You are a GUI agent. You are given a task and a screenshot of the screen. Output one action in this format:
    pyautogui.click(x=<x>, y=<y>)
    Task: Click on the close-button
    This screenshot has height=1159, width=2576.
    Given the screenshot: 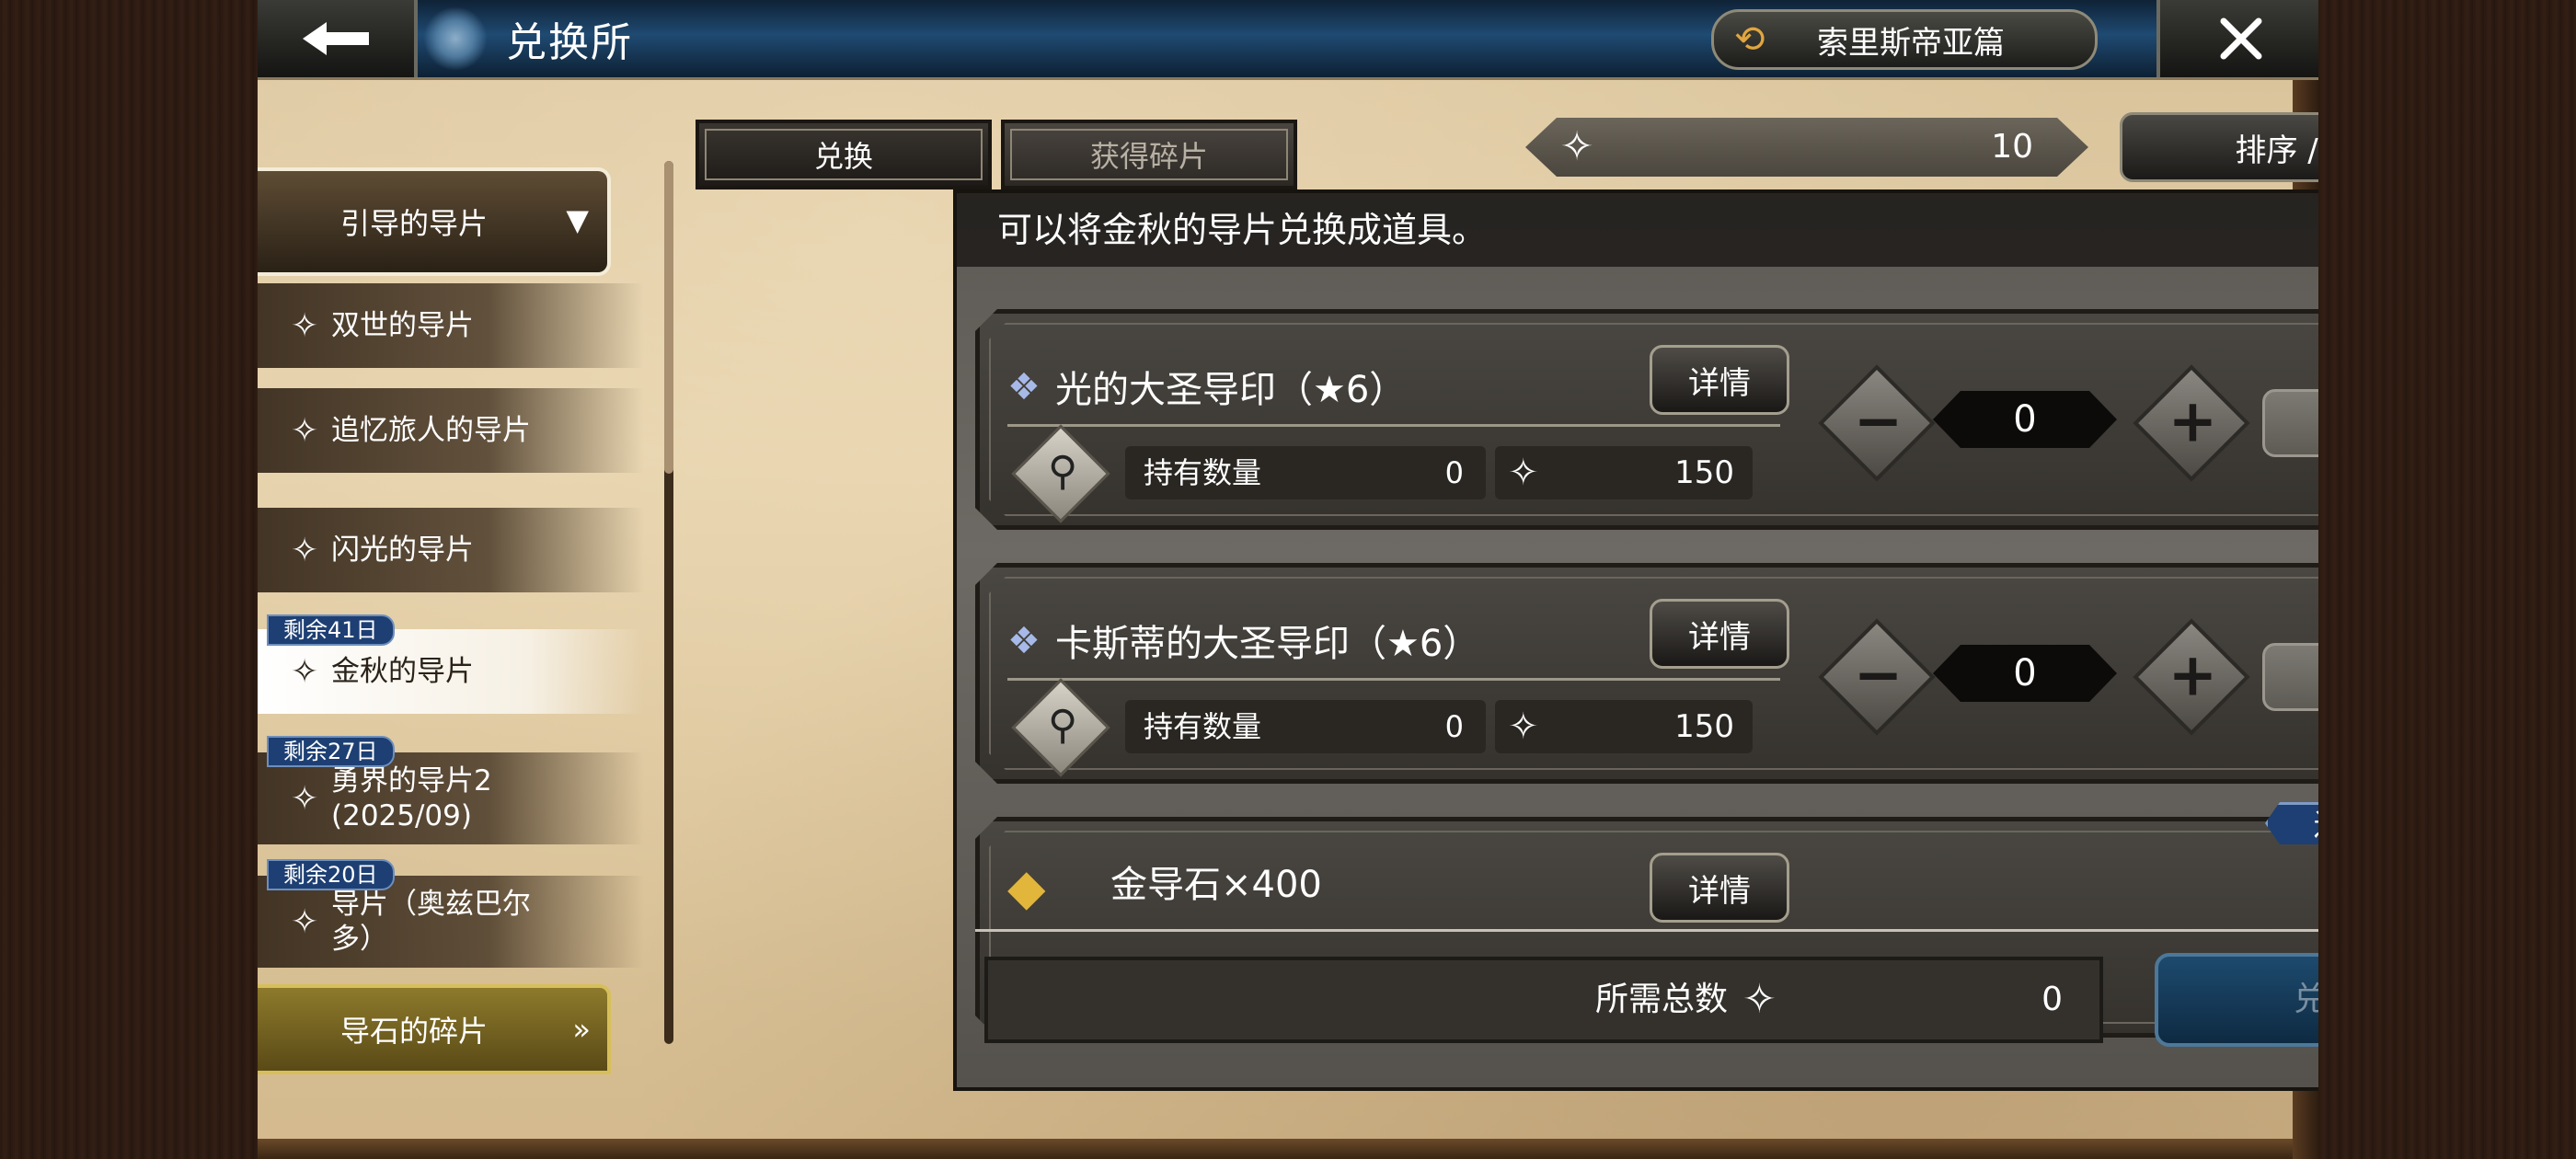 What is the action you would take?
    pyautogui.click(x=2237, y=38)
    